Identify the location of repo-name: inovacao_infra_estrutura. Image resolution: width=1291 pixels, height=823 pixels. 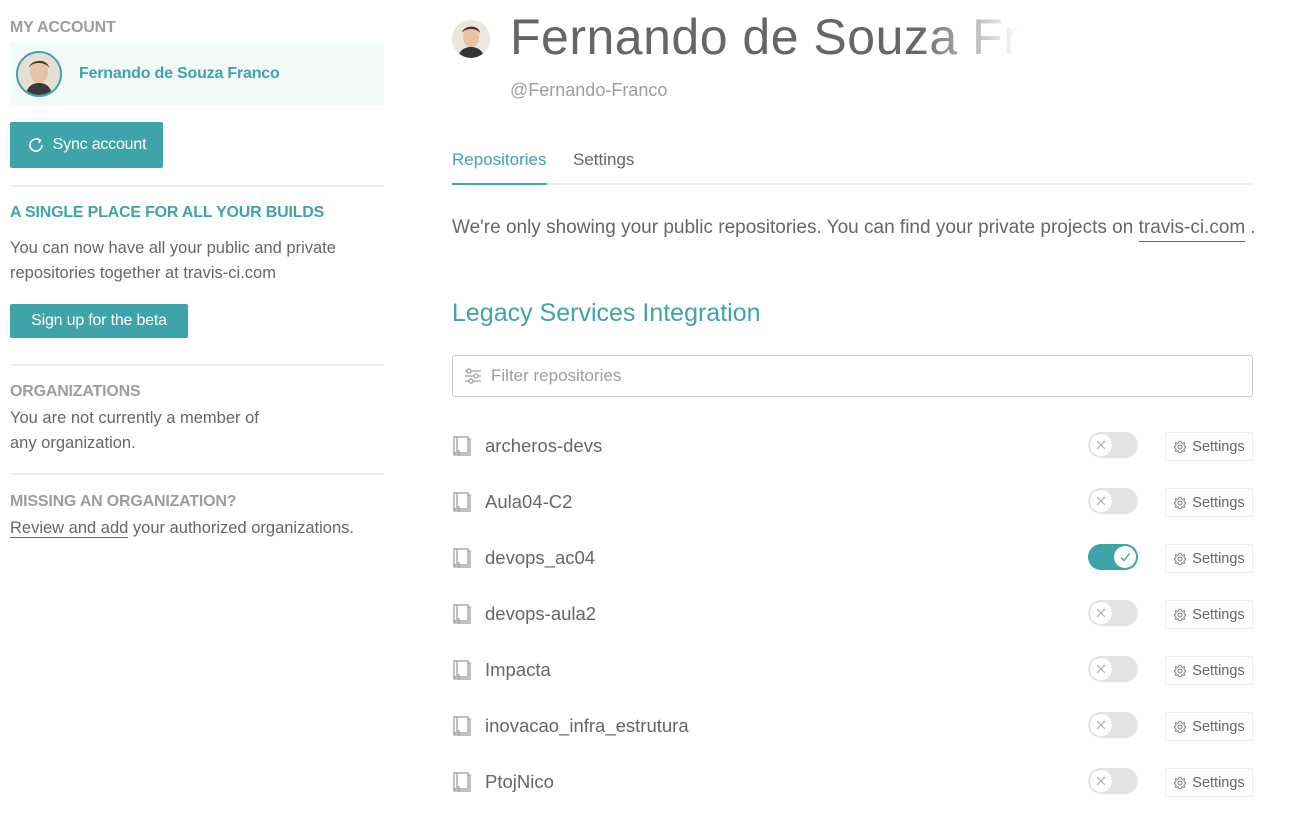
(587, 726).